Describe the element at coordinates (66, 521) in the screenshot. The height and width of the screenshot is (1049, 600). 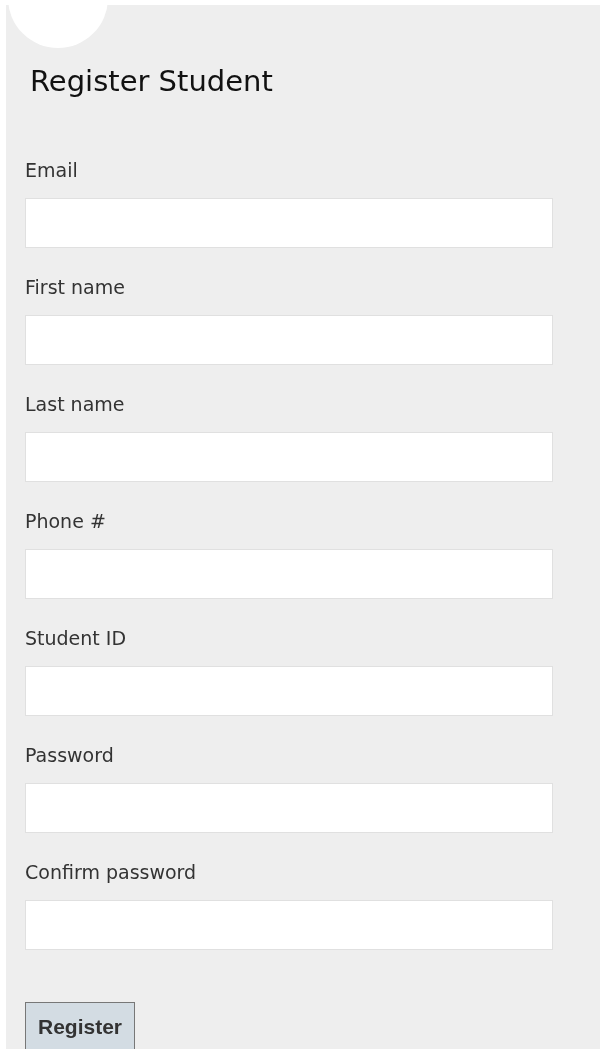
I see `field-label: Phone #` at that location.